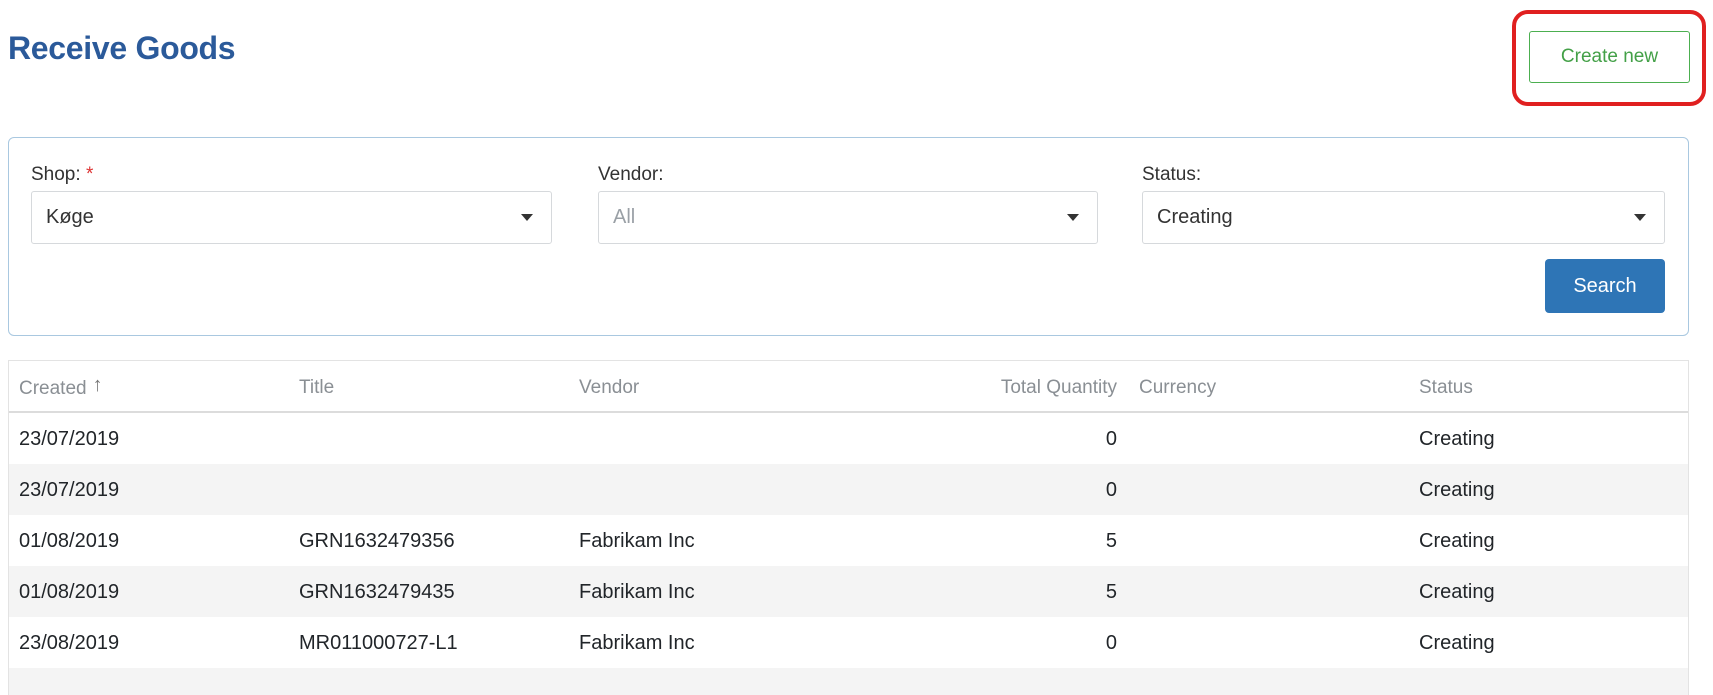 This screenshot has height=695, width=1713. What do you see at coordinates (1403, 217) in the screenshot?
I see `status-select: Creating` at bounding box center [1403, 217].